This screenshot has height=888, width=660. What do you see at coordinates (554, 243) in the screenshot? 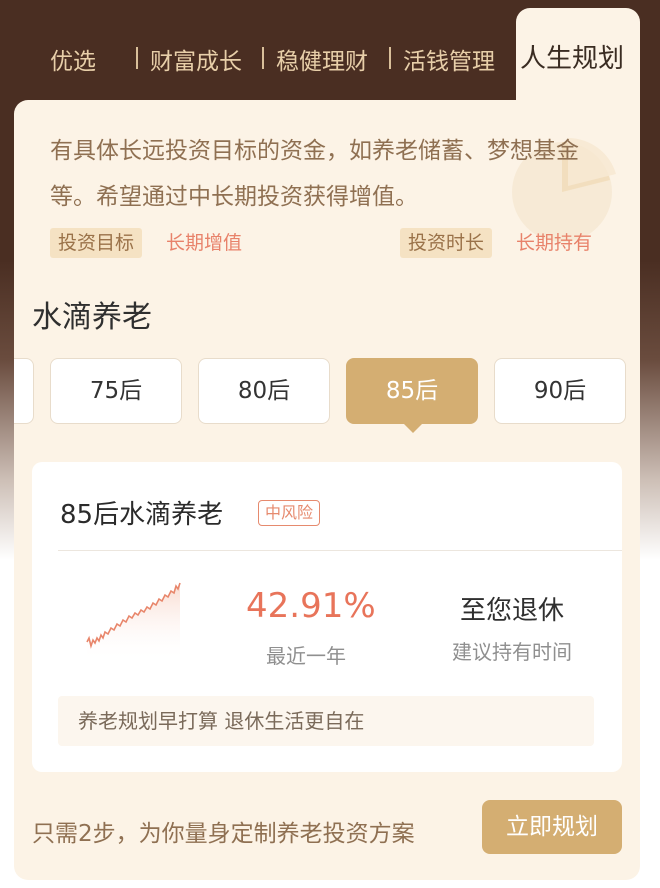
I see `term-tag-value: 长期持有` at bounding box center [554, 243].